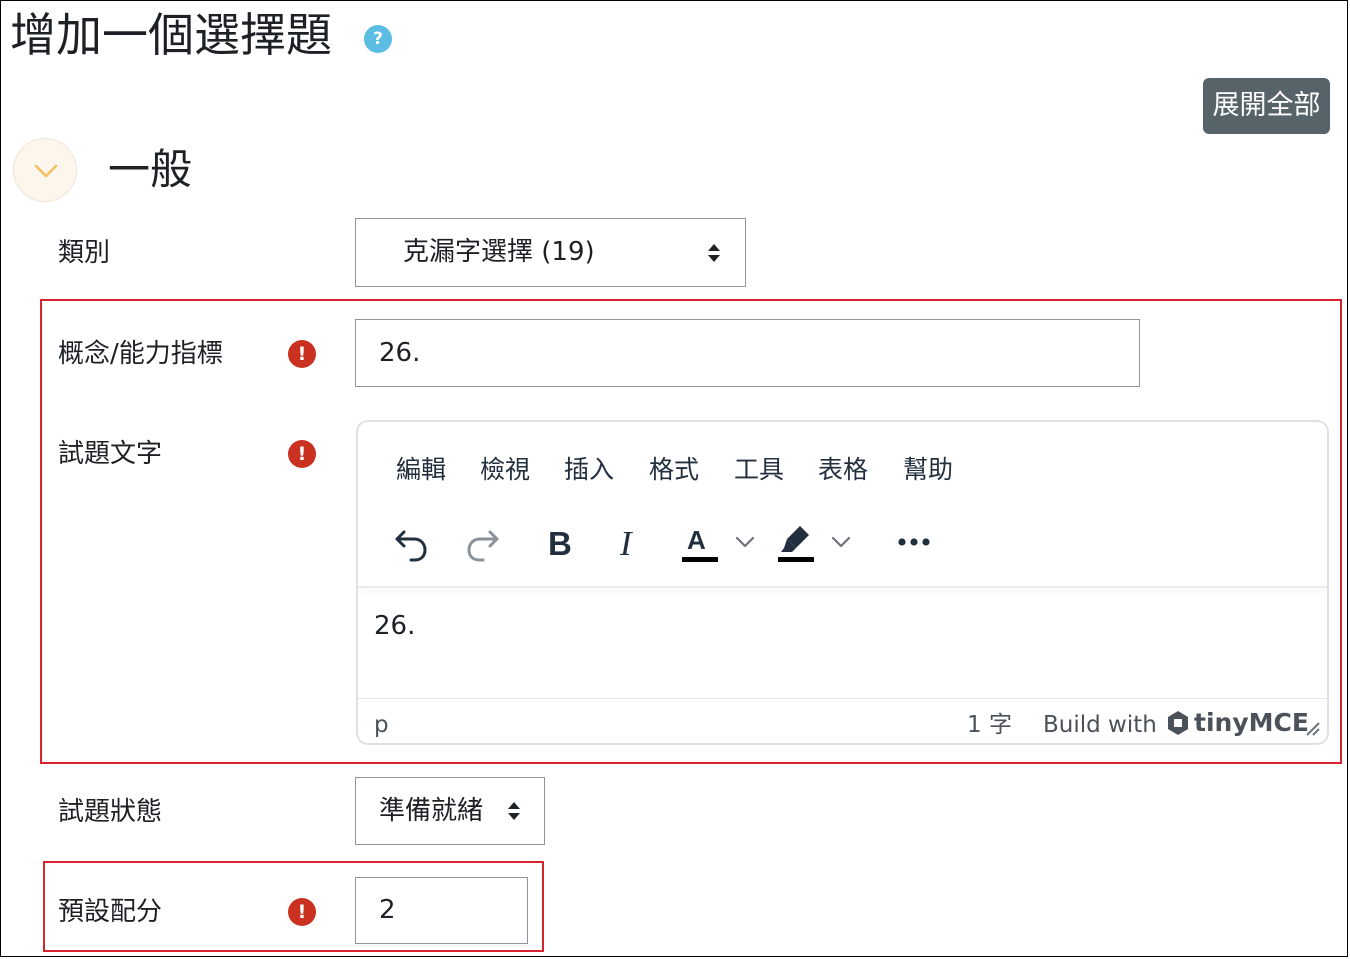 The image size is (1350, 959). I want to click on default-mark-input: 2, so click(441, 910).